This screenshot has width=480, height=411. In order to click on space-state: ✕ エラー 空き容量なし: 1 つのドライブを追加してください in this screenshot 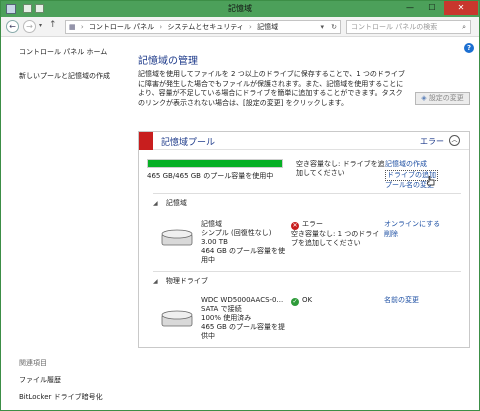, I will do `click(338, 234)`.